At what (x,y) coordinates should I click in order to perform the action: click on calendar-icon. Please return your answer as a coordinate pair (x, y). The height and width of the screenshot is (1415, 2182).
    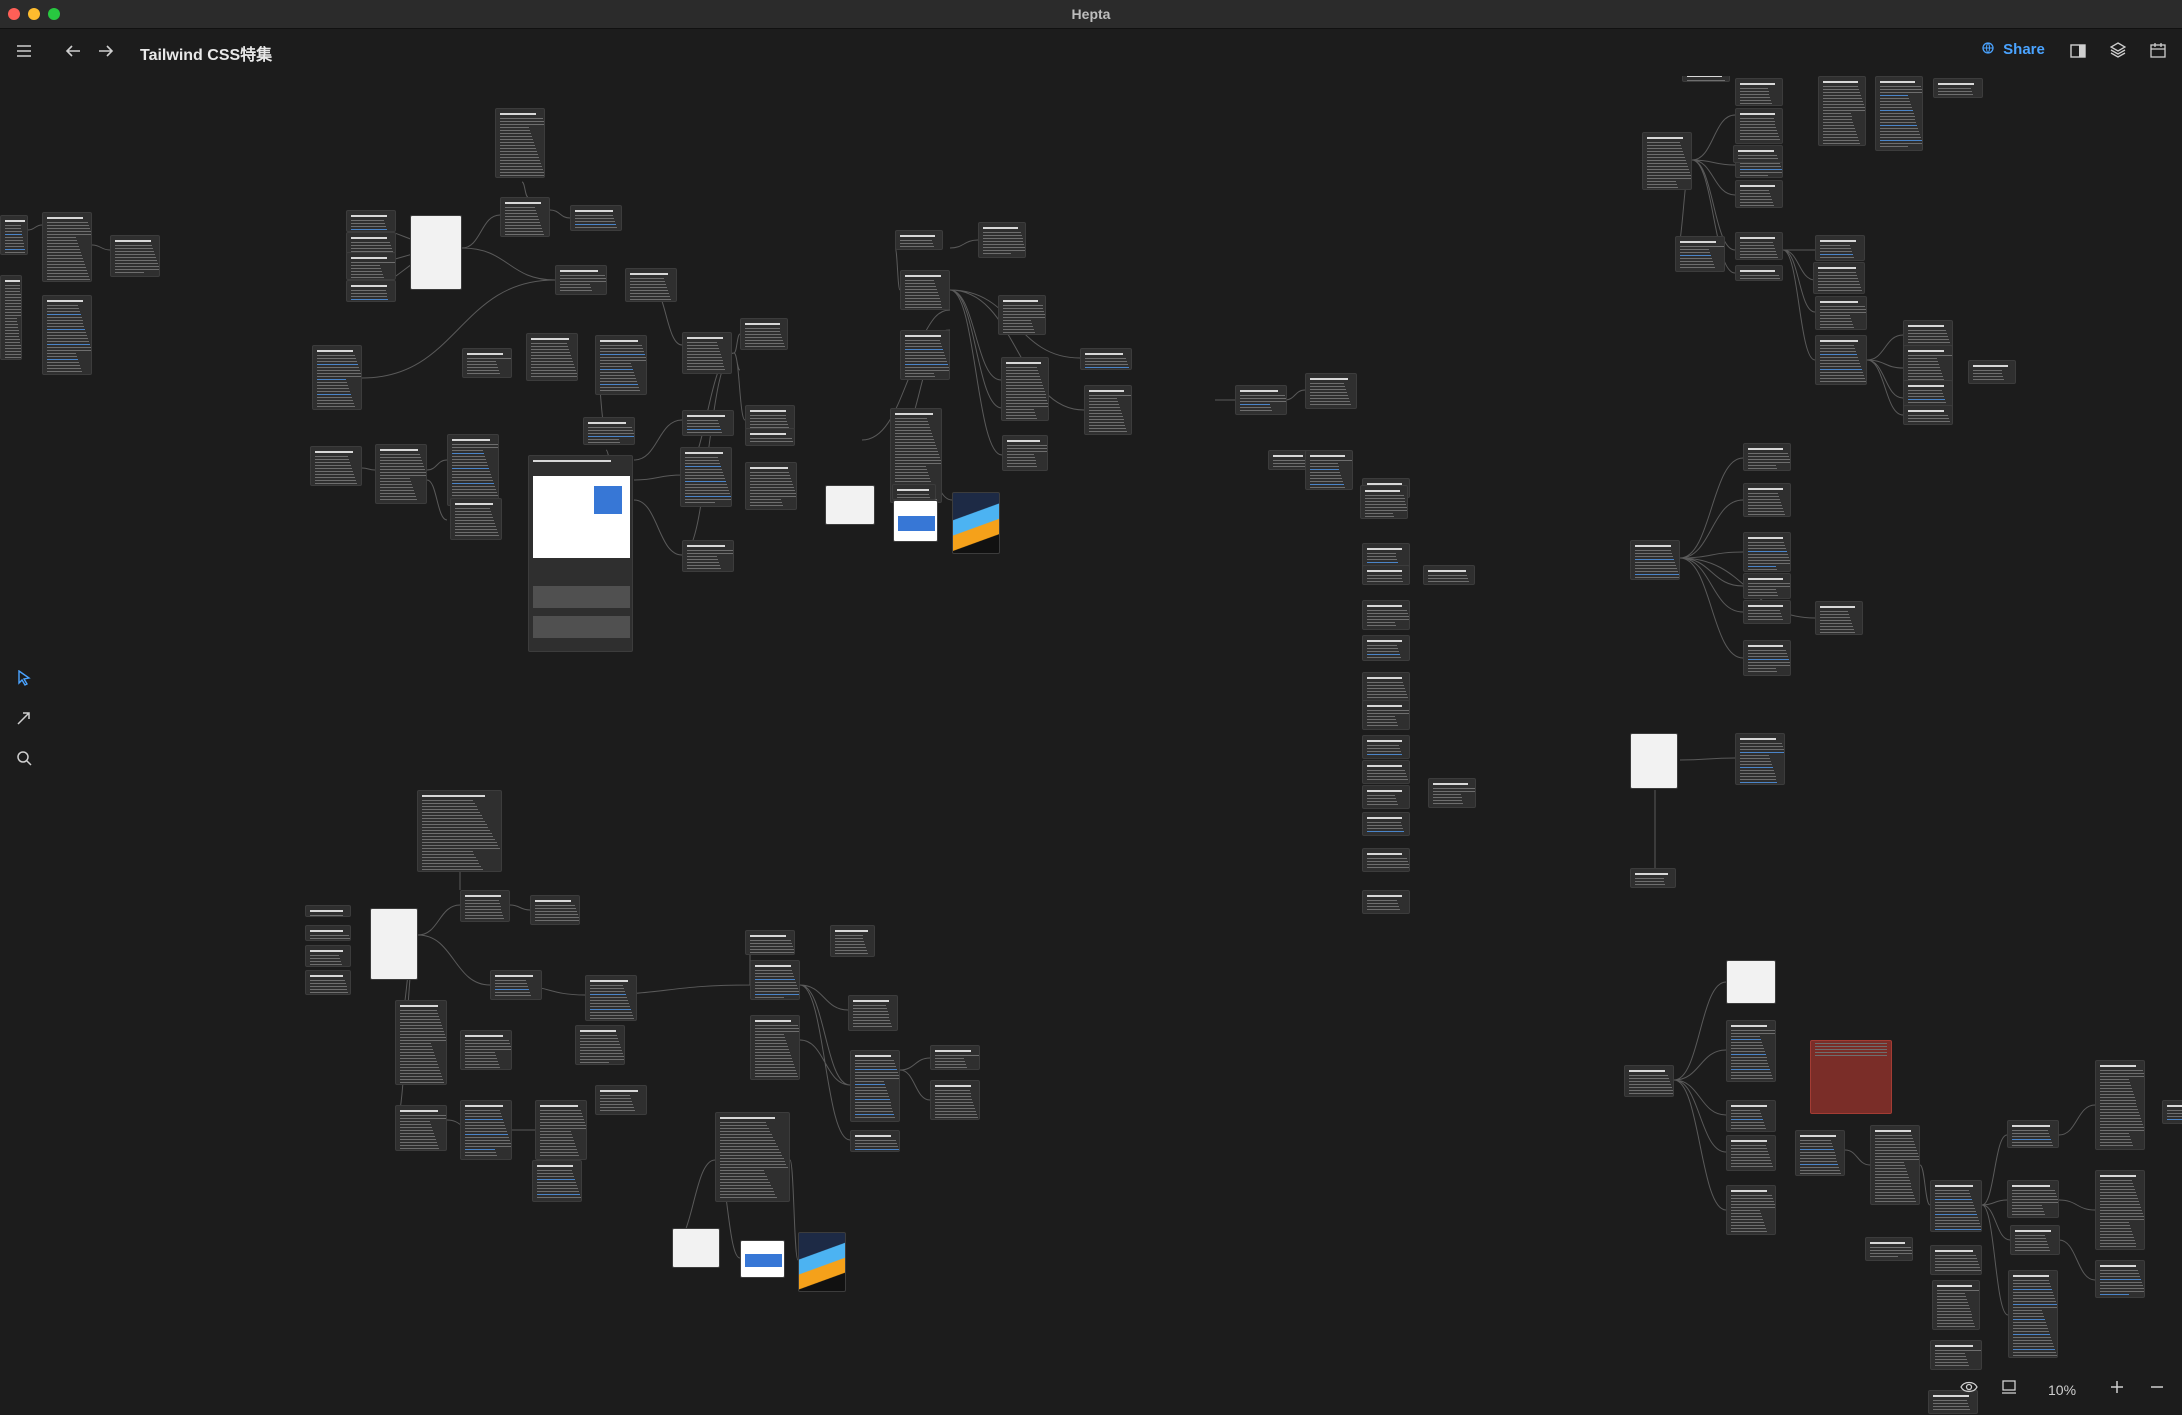
    Looking at the image, I should click on (2158, 52).